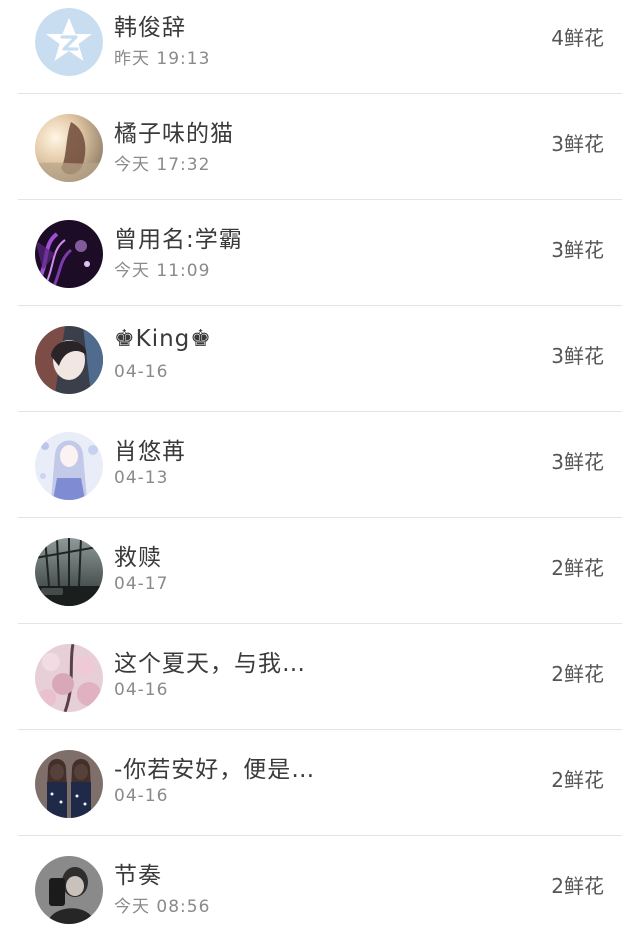  I want to click on timestamp: 今天 08:56, so click(162, 907).